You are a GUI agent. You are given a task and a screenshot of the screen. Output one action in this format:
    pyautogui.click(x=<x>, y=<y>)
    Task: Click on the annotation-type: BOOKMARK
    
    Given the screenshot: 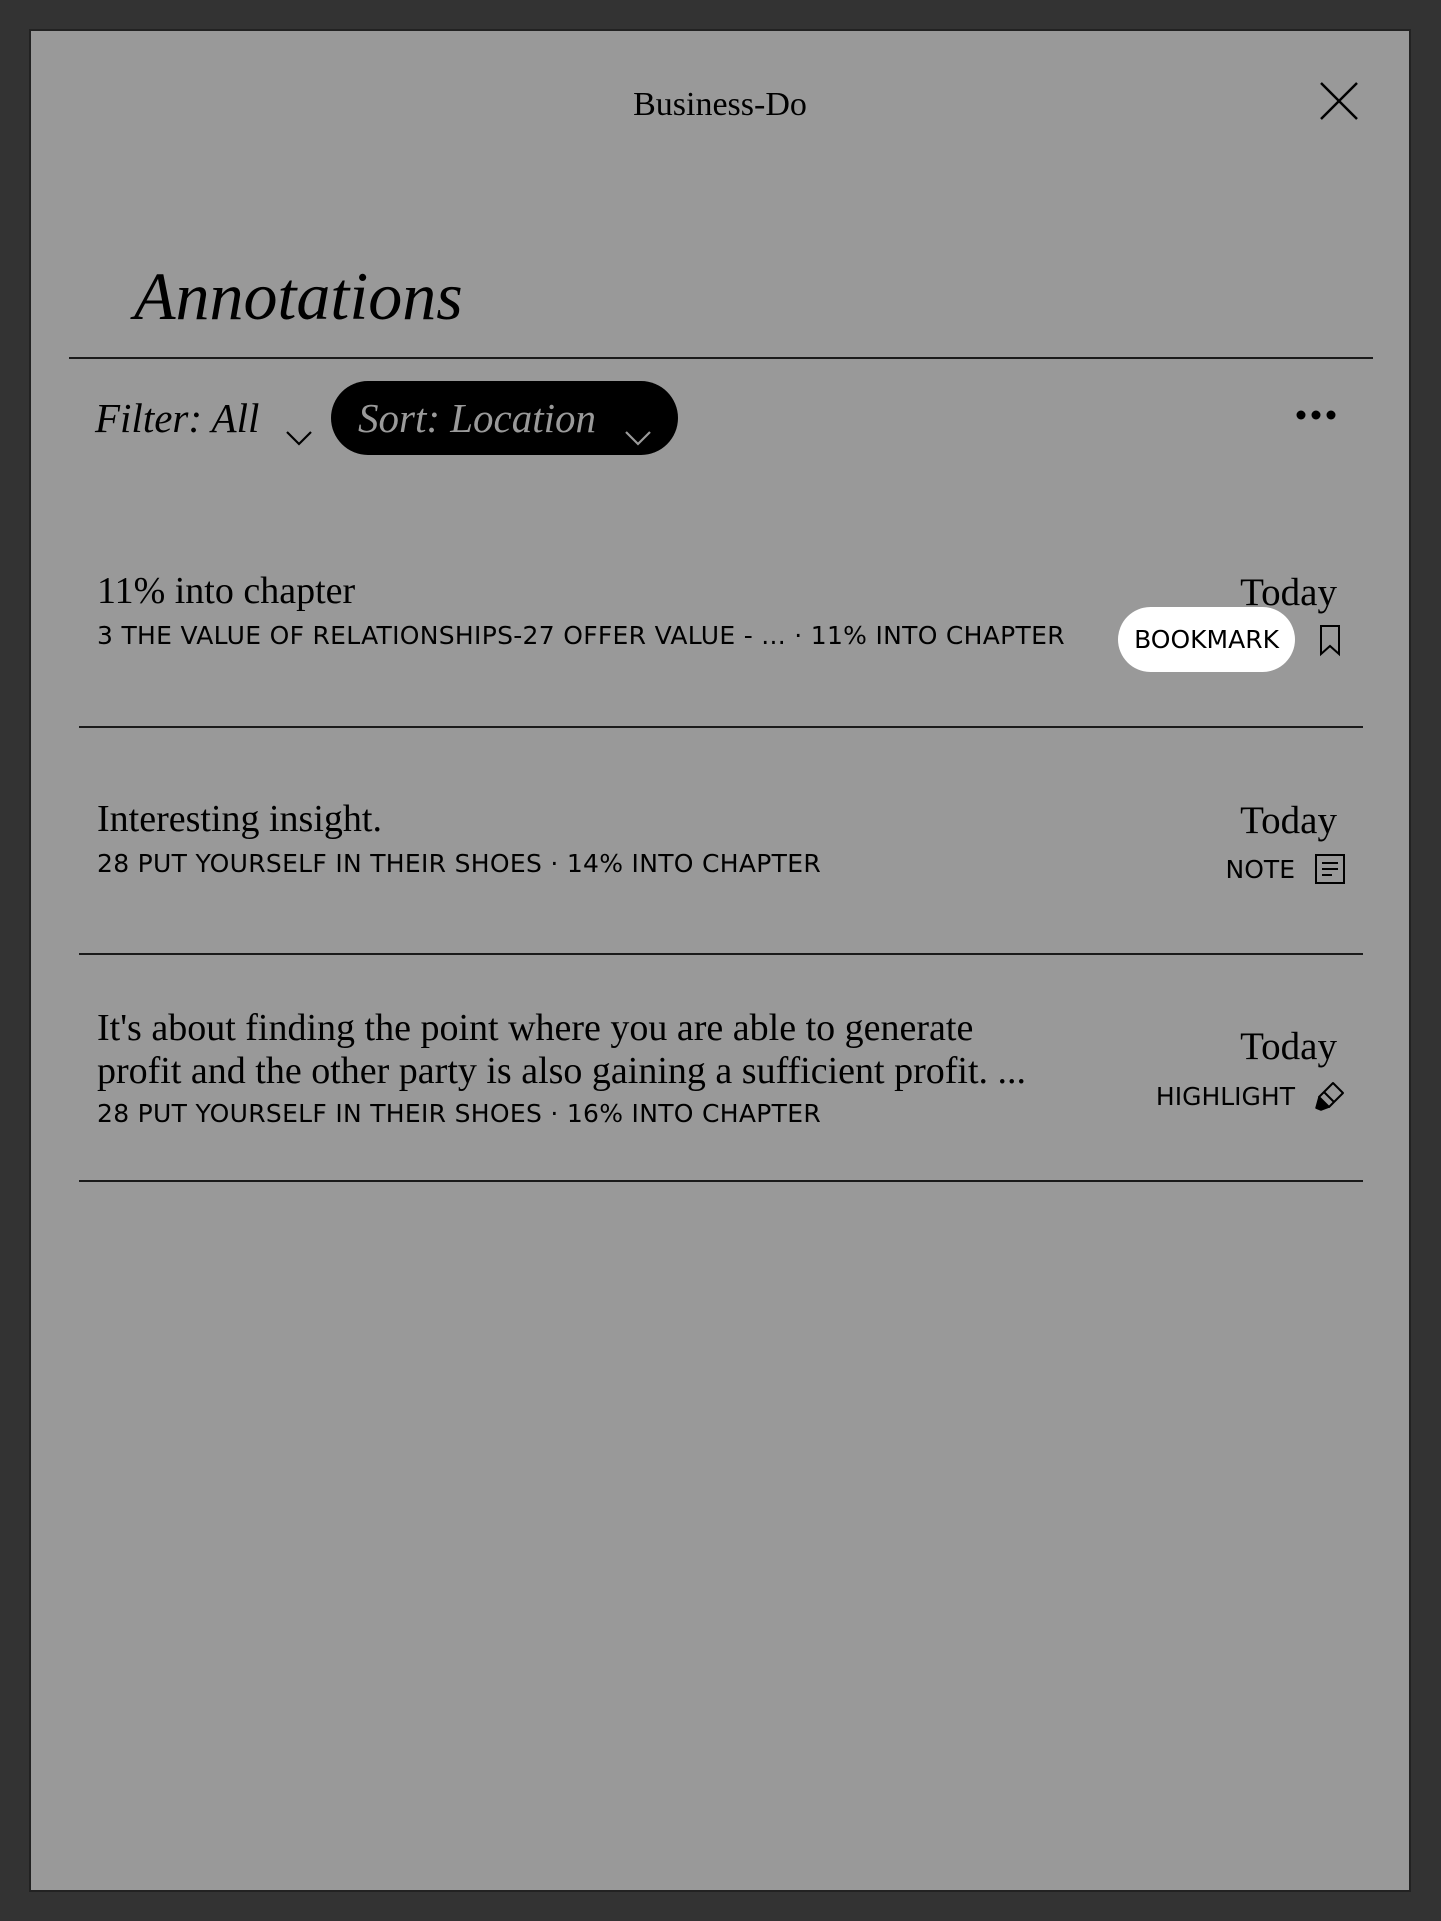 What is the action you would take?
    pyautogui.click(x=1232, y=639)
    